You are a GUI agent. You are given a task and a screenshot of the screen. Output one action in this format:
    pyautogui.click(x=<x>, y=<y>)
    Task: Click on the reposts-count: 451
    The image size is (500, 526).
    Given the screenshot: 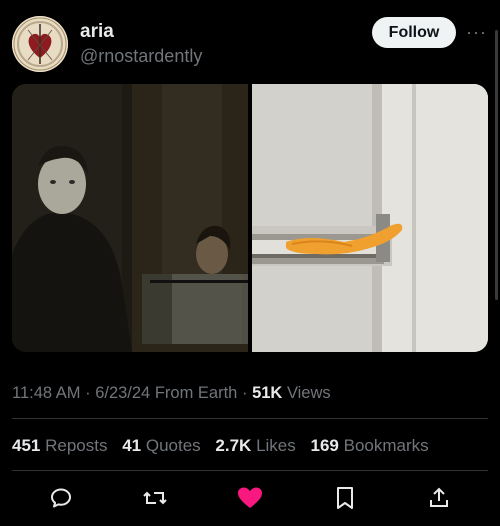 What is the action you would take?
    pyautogui.click(x=26, y=445)
    